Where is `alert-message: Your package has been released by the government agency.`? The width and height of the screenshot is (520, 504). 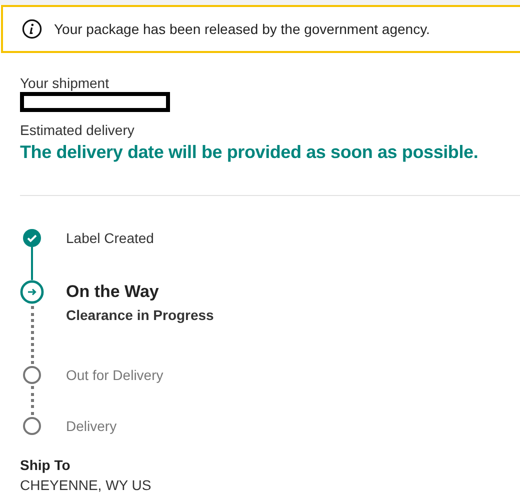 alert-message: Your package has been released by the government agency. is located at coordinates (242, 29).